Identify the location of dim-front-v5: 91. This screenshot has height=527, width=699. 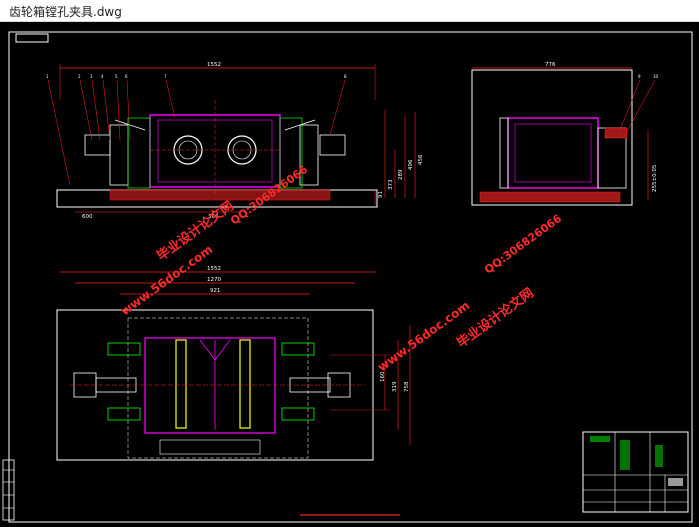
(381, 194).